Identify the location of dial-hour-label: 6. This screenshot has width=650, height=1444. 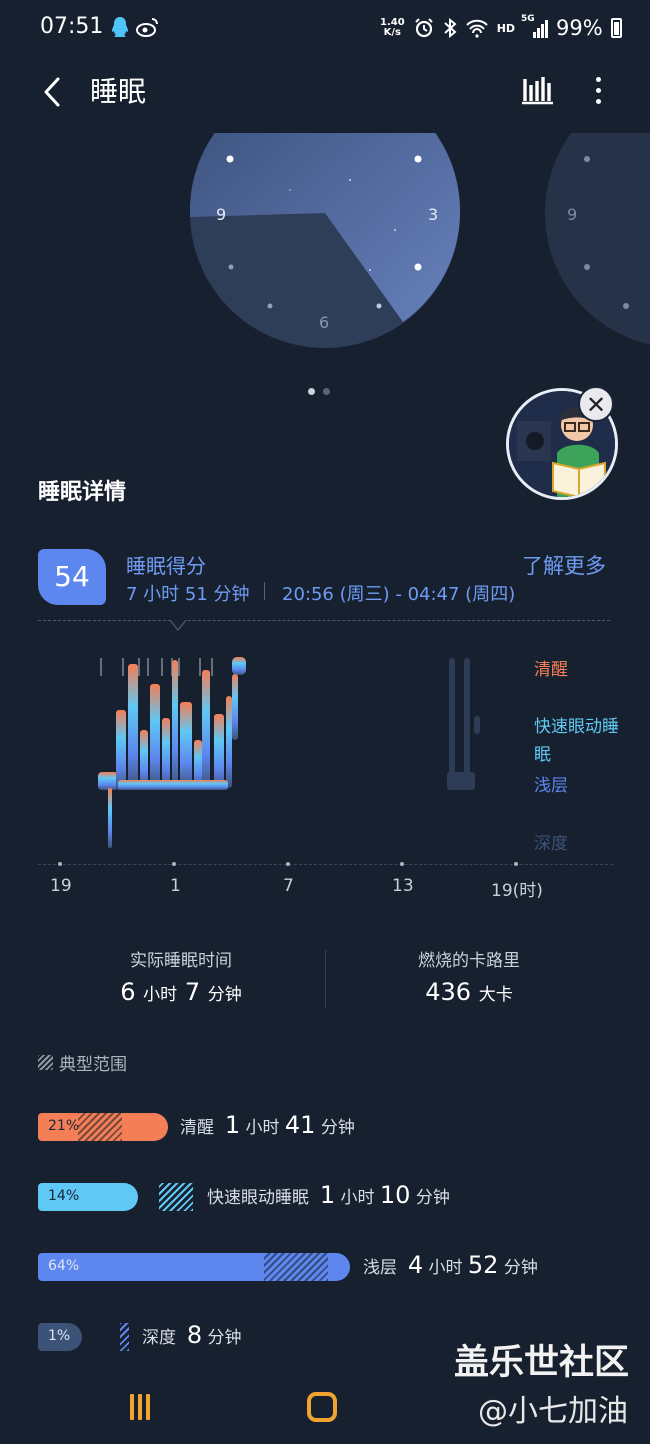
(324, 322).